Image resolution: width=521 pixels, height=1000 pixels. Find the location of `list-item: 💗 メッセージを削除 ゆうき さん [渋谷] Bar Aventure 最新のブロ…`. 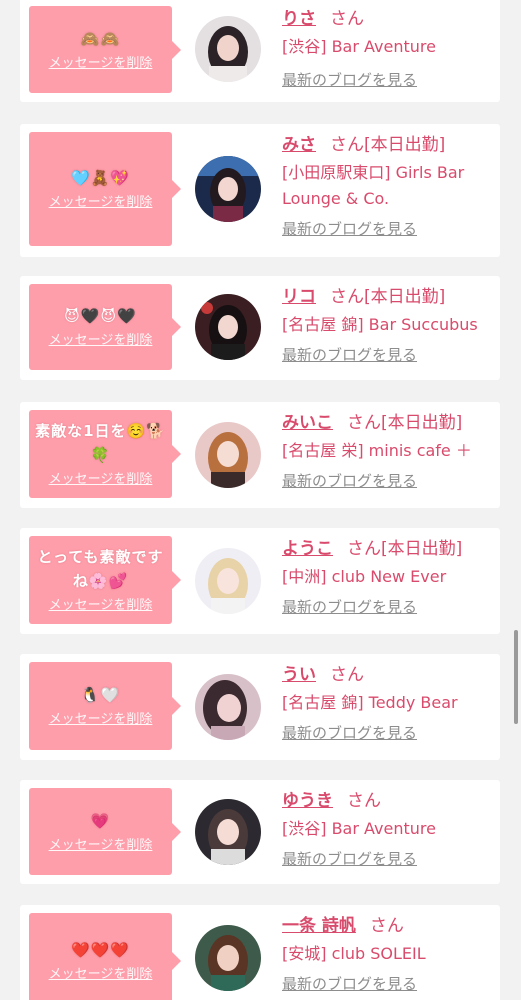

list-item: 💗 メッセージを削除 ゆうき さん [渋谷] Bar Aventure 最新のブロ… is located at coordinates (260, 832).